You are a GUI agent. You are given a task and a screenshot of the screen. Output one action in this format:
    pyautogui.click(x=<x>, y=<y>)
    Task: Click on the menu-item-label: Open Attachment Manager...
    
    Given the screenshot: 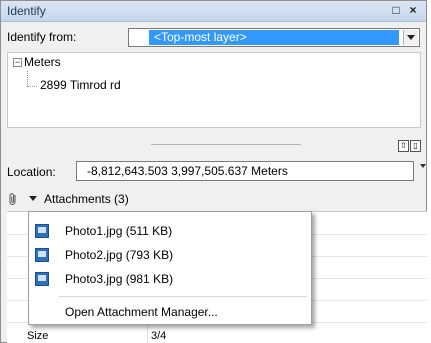 What is the action you would take?
    pyautogui.click(x=141, y=312)
    